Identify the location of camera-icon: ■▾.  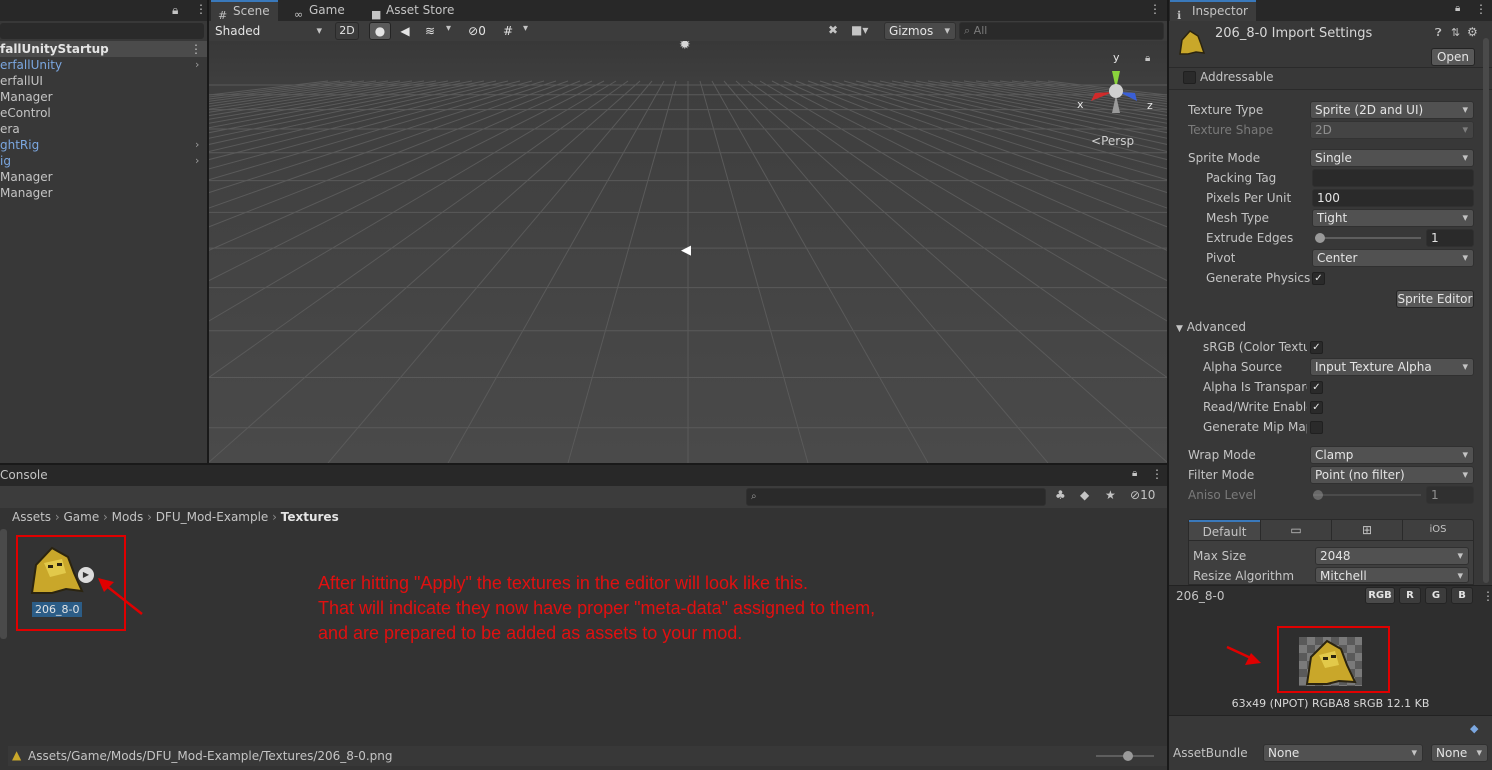
(859, 30).